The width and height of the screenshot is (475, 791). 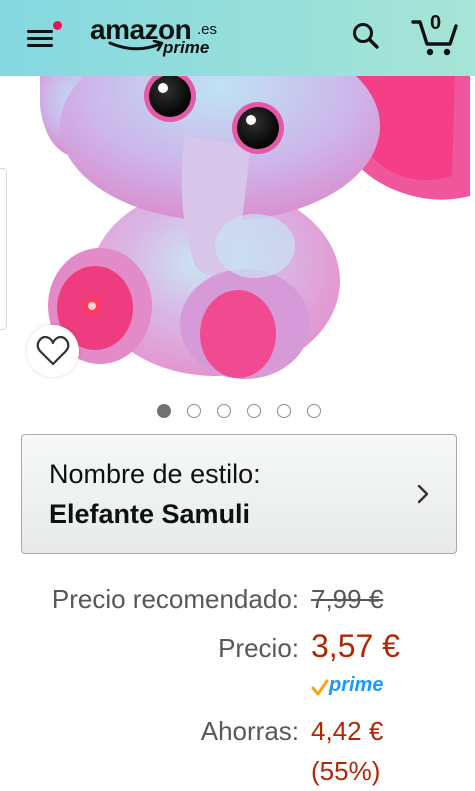 What do you see at coordinates (155, 474) in the screenshot?
I see `style-label: Nombre de estilo:` at bounding box center [155, 474].